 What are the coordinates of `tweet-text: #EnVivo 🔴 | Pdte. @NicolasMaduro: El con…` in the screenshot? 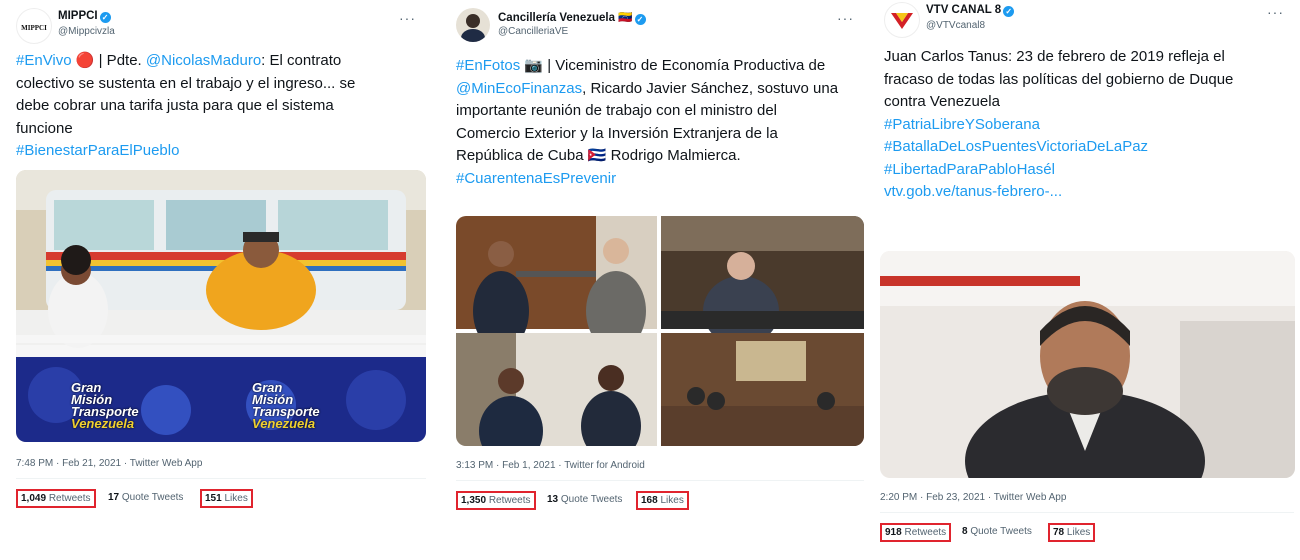 It's located at (185, 106).